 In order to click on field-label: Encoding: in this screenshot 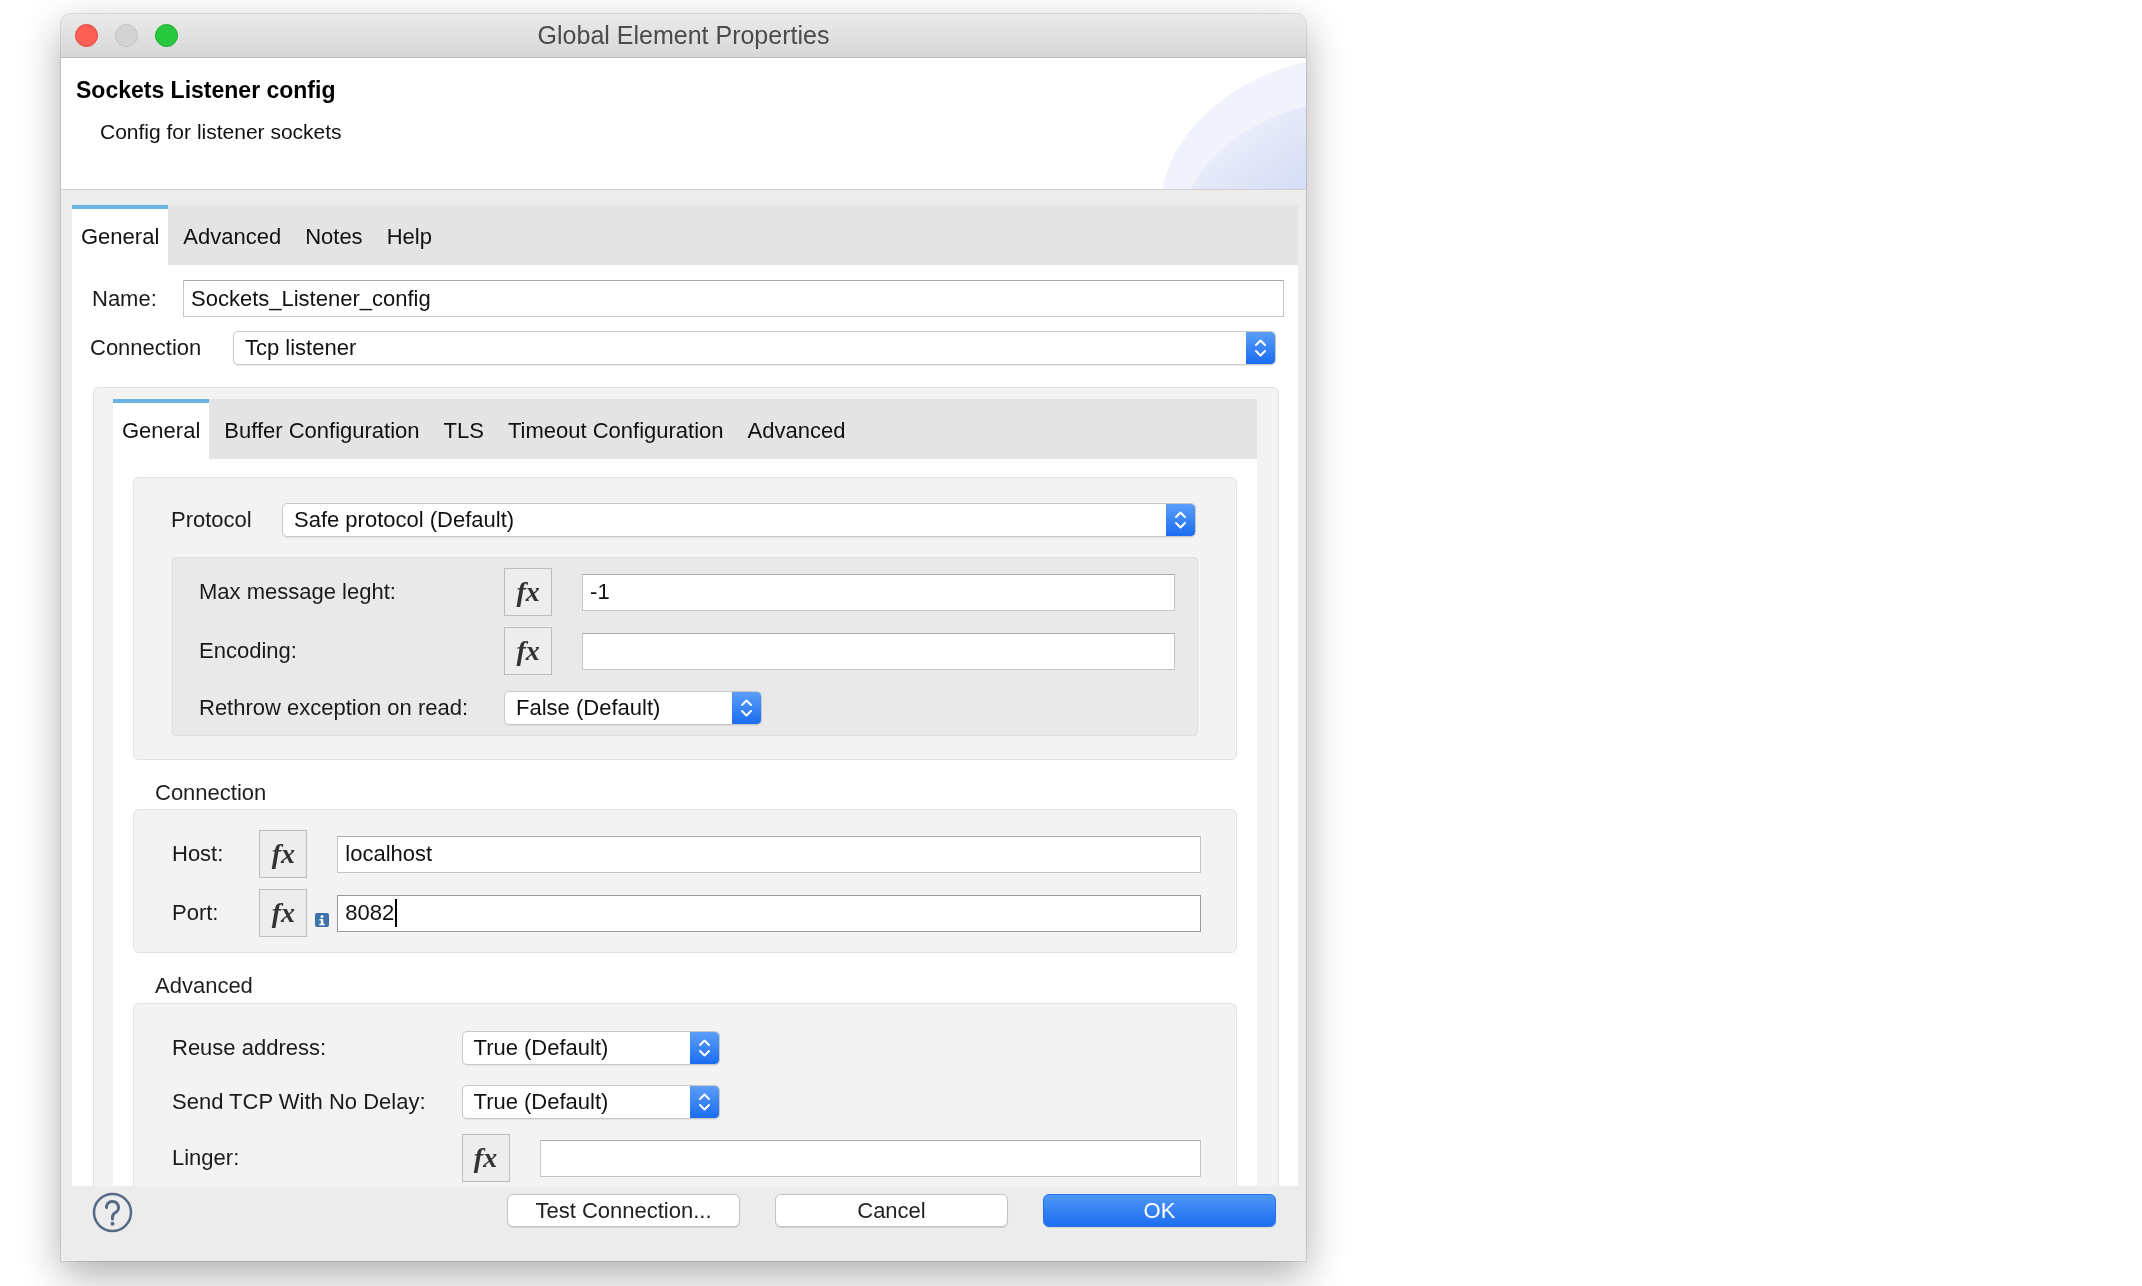, I will do `click(248, 651)`.